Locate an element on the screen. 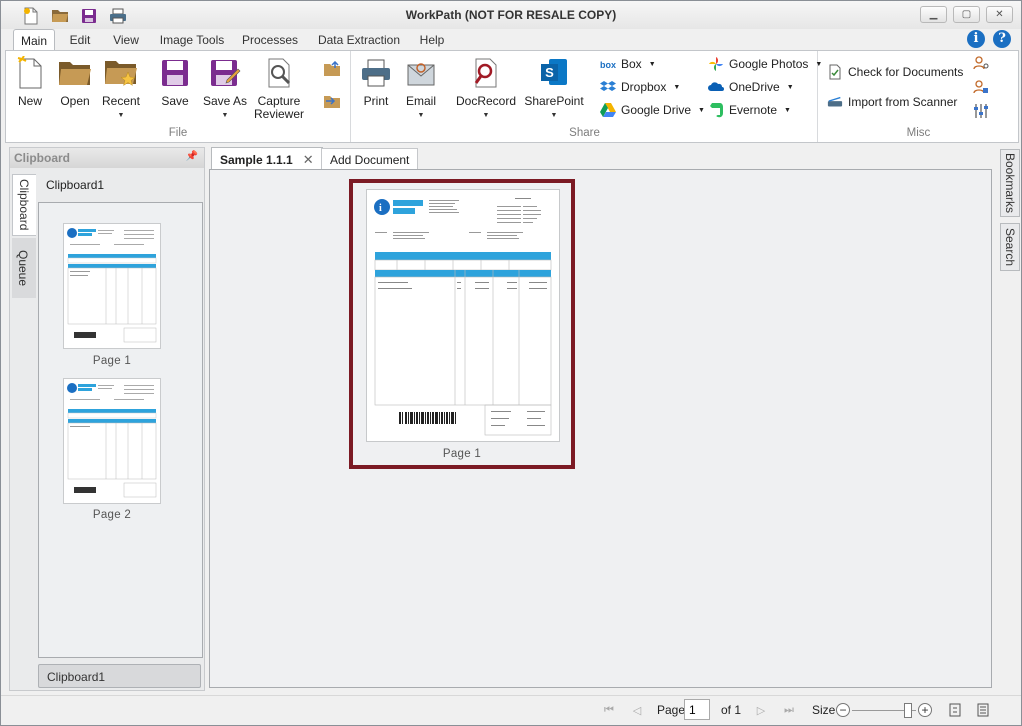 The width and height of the screenshot is (1022, 726). maximize-button: ▢ is located at coordinates (966, 14).